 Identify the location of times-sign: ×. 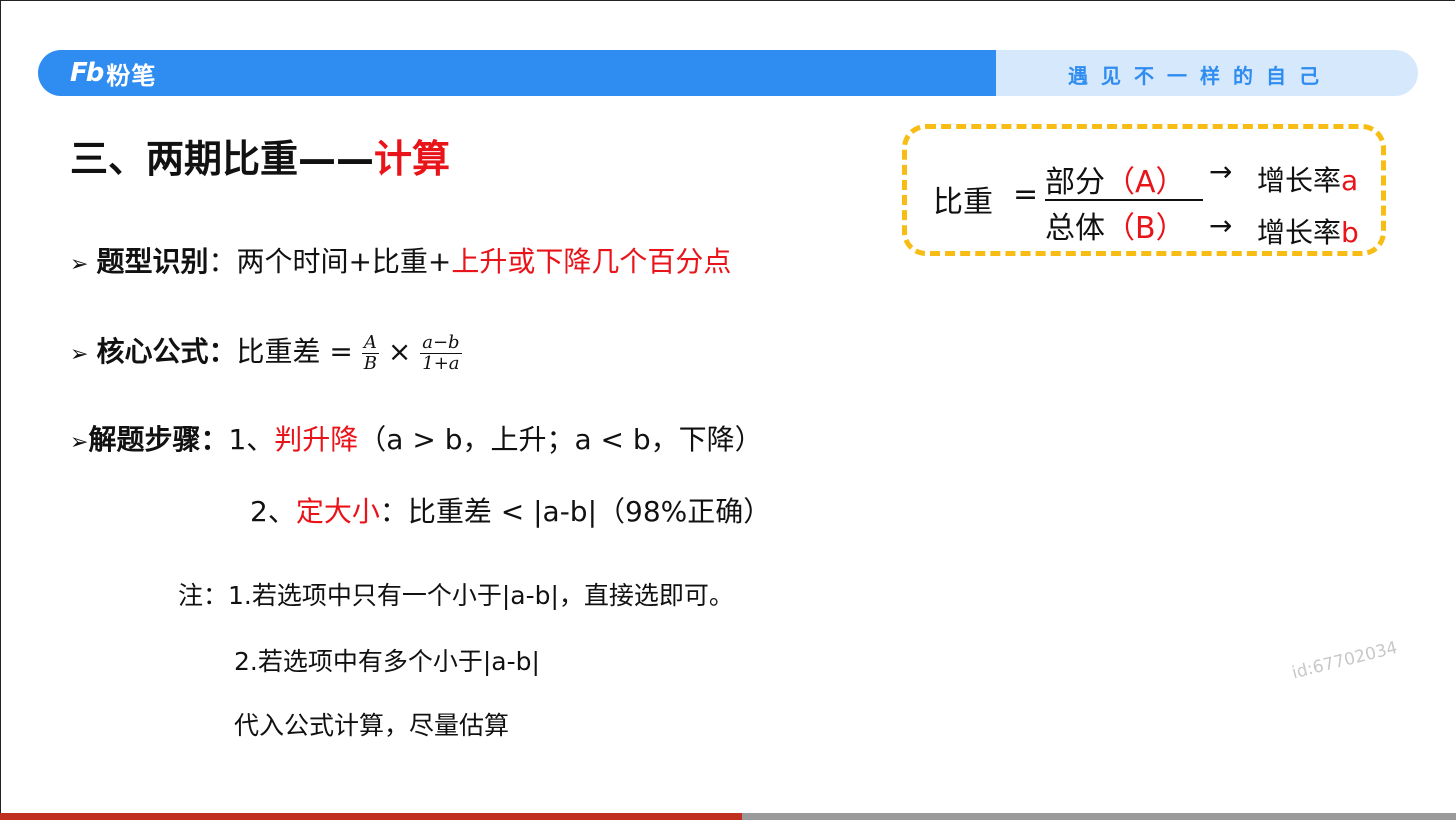
(399, 351).